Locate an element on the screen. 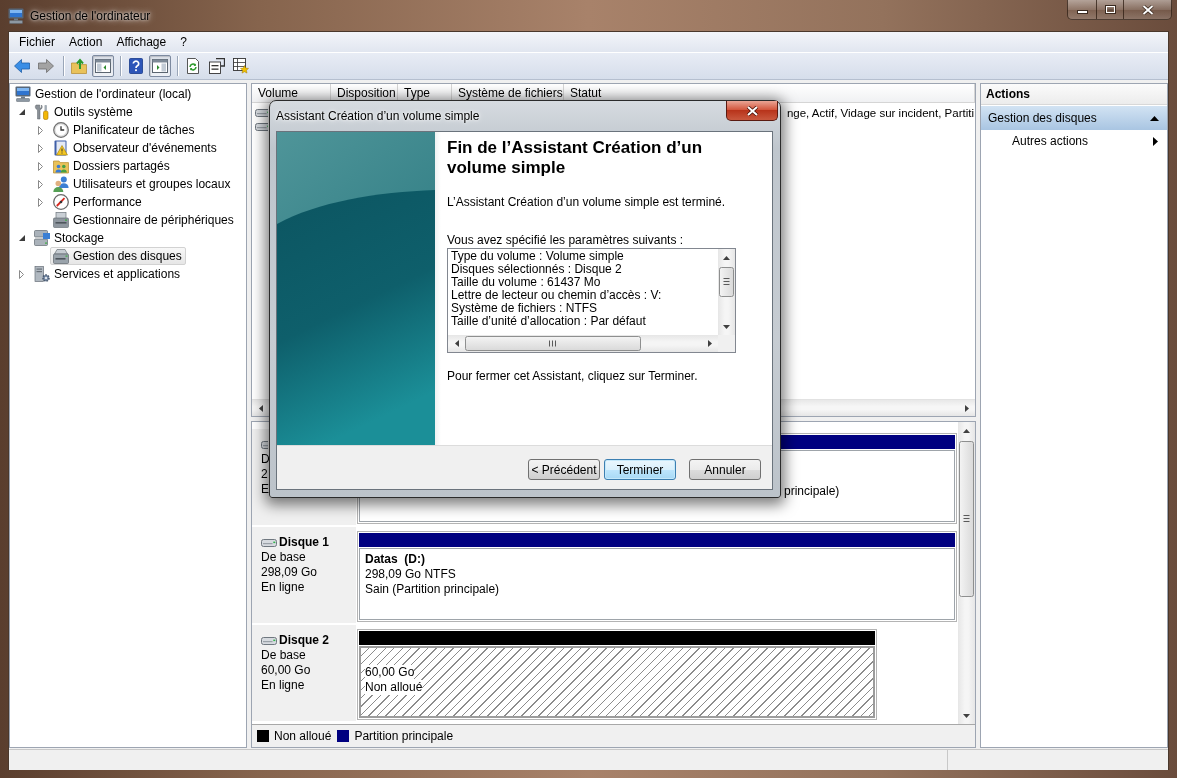  partition-status: Sain (Partition principale) is located at coordinates (432, 589).